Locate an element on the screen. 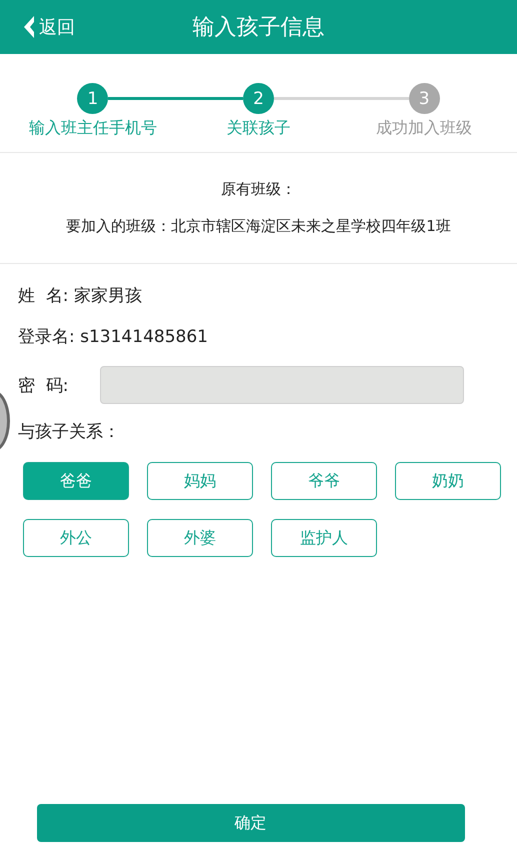  relation-label: 与孩子关系： is located at coordinates (69, 432).